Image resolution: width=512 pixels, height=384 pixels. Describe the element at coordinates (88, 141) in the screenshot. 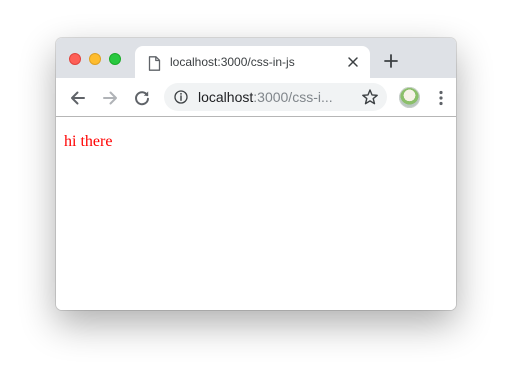

I see `hello-text: hi there` at that location.